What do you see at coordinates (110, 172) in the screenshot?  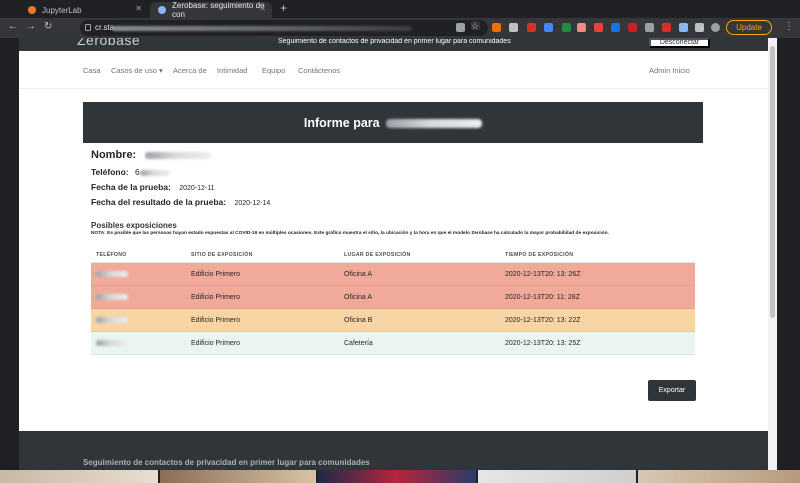 I see `phone-label: Teléfono:` at bounding box center [110, 172].